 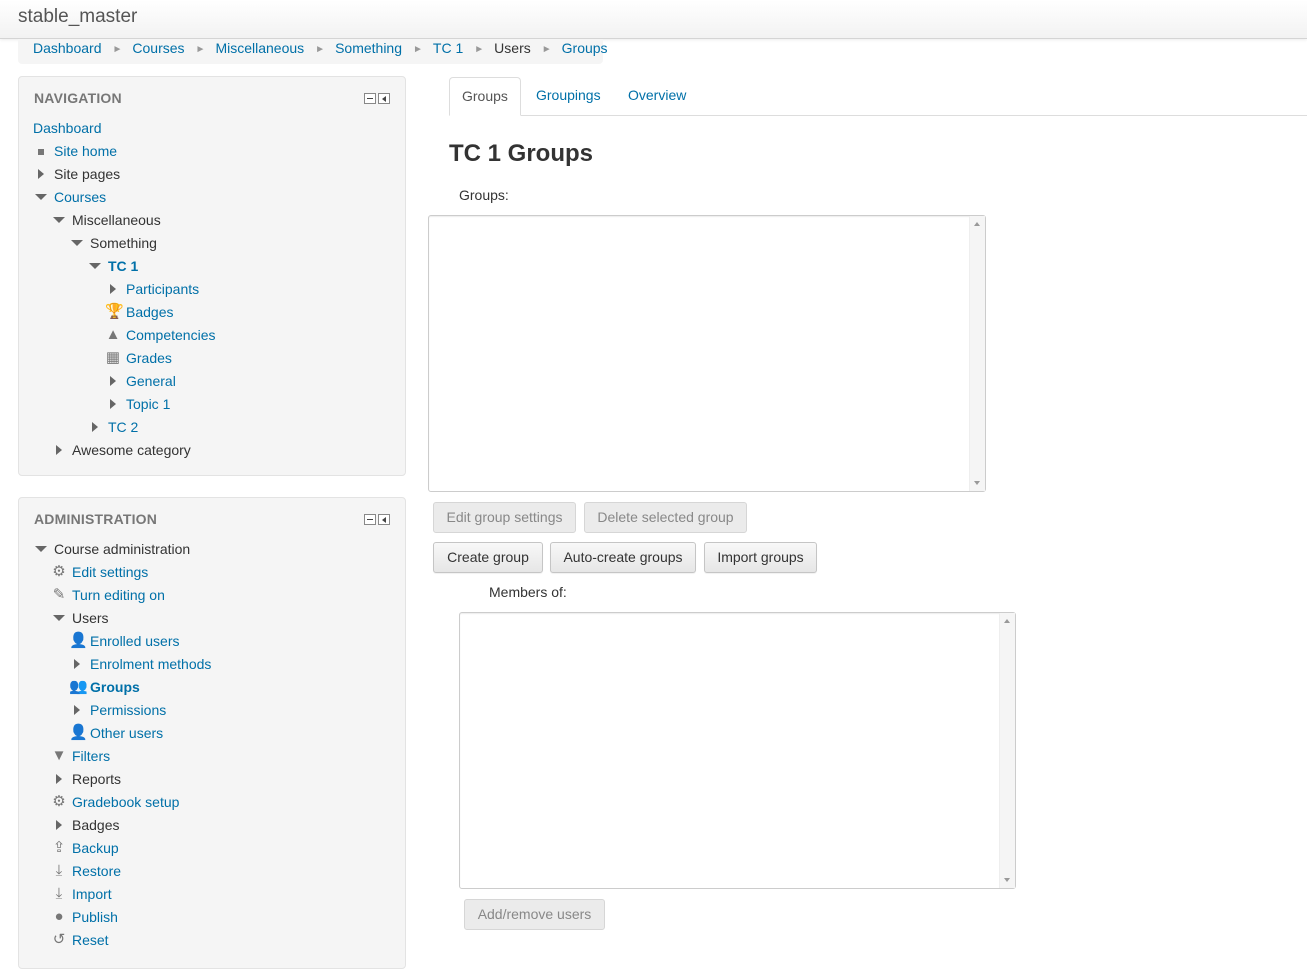 What do you see at coordinates (78, 98) in the screenshot?
I see `navigation-heading: NAVIGATION` at bounding box center [78, 98].